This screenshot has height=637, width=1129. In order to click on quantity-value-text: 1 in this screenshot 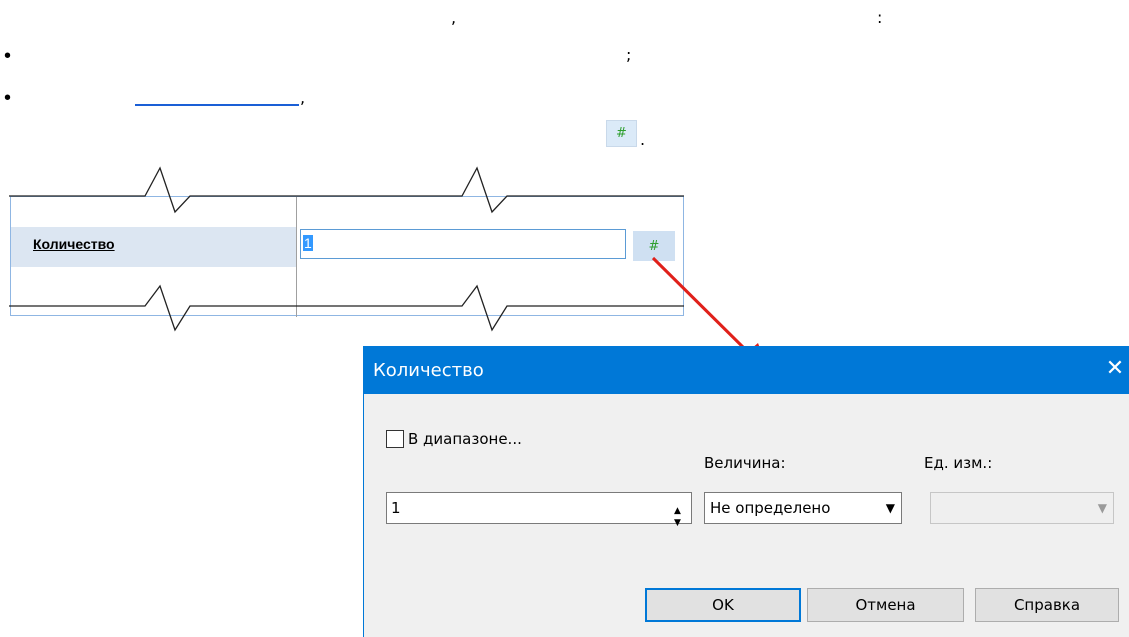, I will do `click(396, 508)`.